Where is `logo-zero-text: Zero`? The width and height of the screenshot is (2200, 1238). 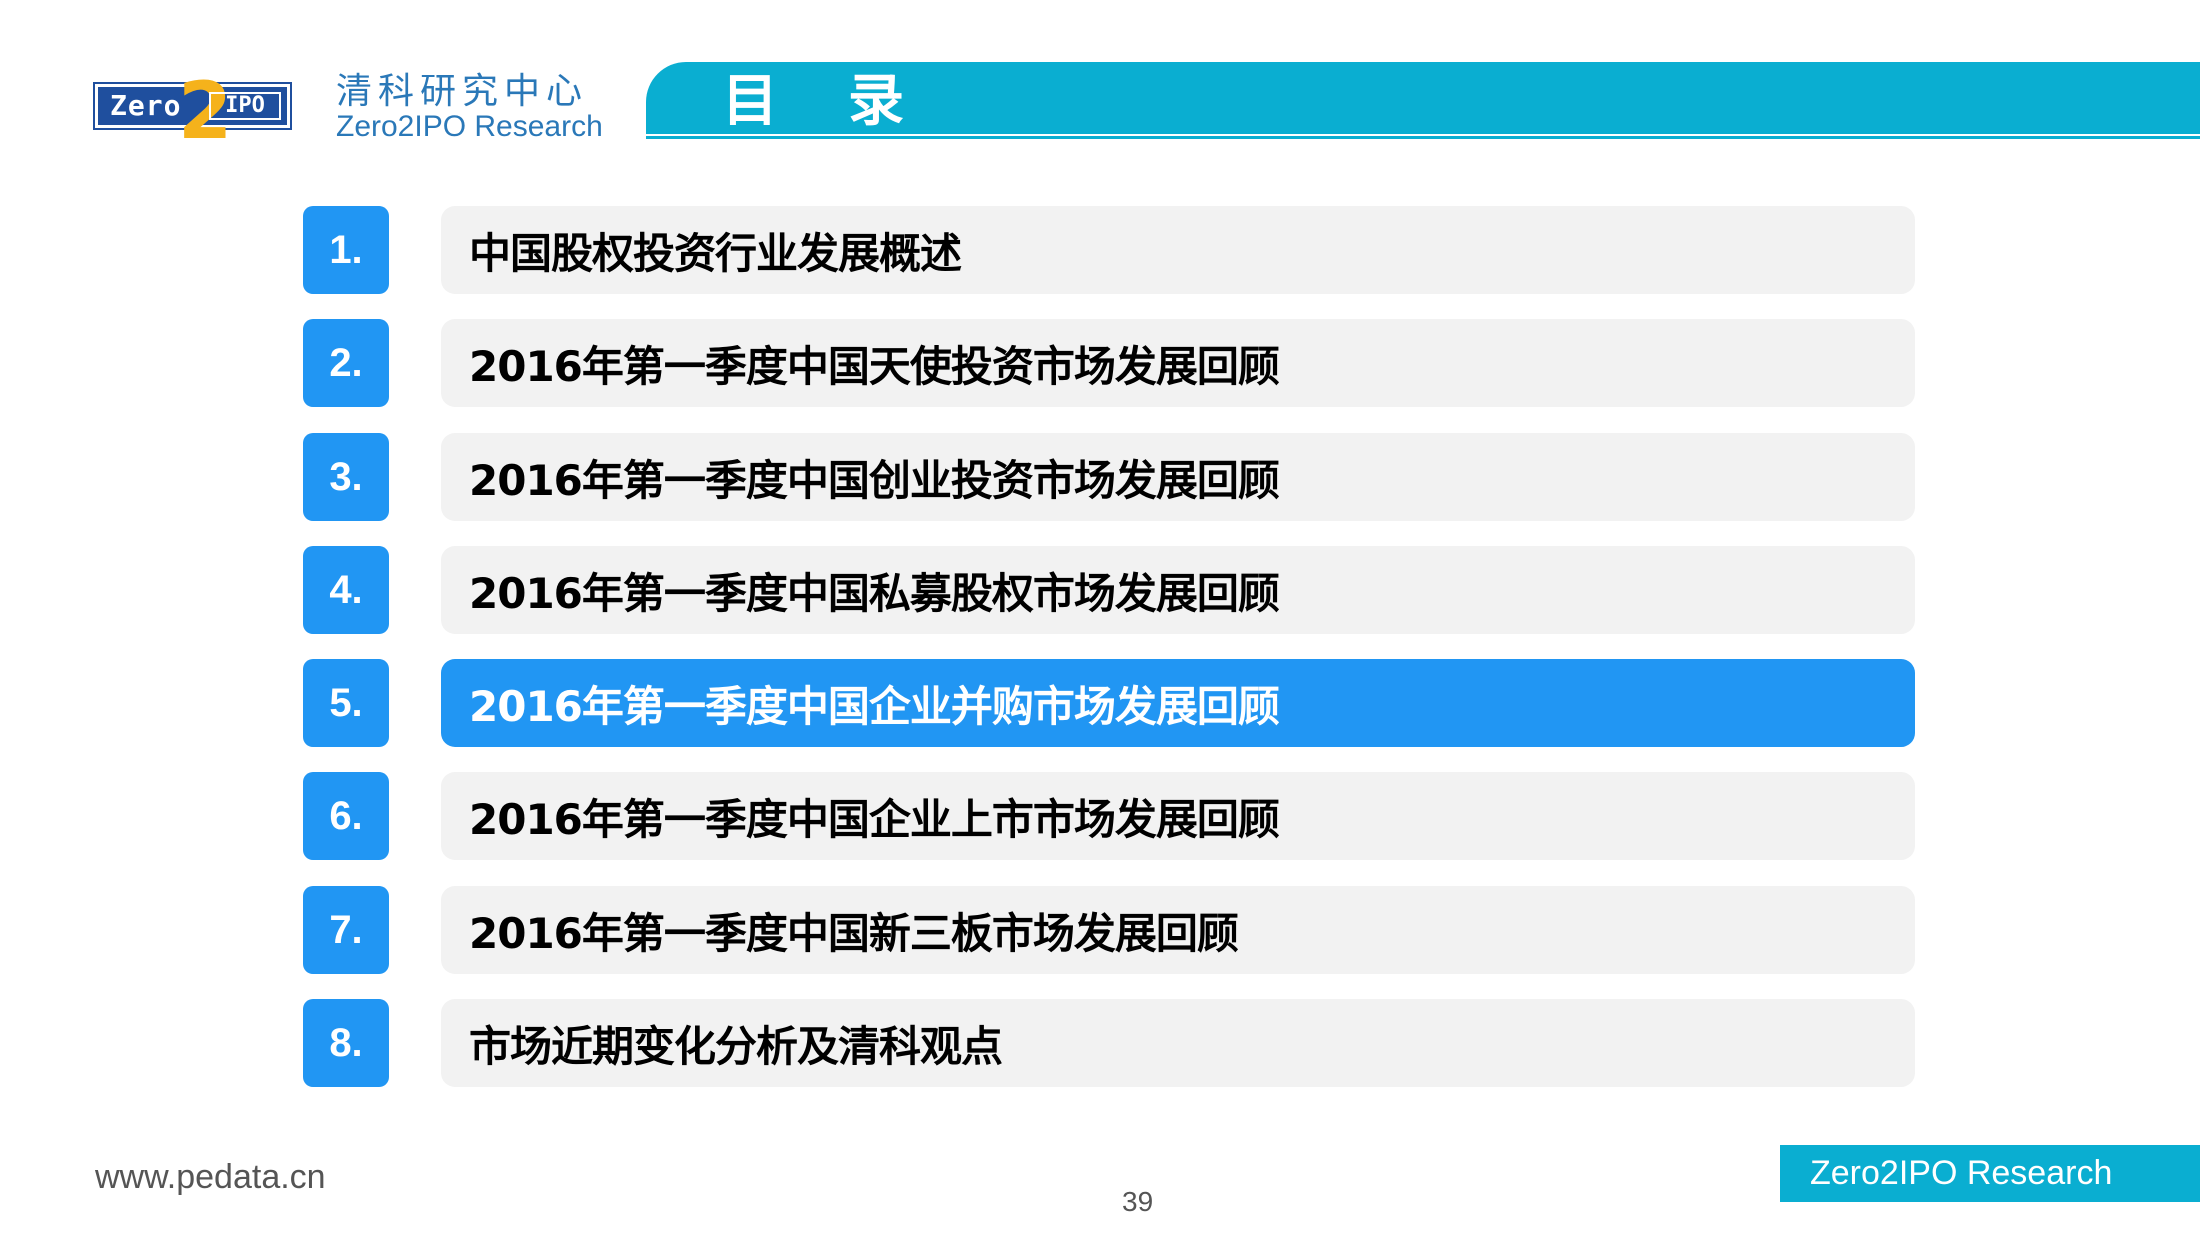
logo-zero-text: Zero is located at coordinates (146, 105).